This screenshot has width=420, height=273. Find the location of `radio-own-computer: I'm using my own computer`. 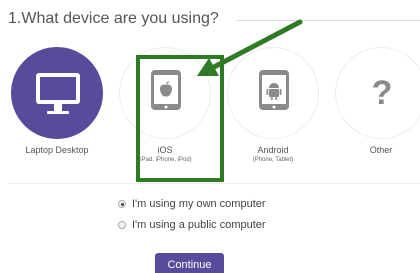

radio-own-computer: I'm using my own computer is located at coordinates (192, 204).